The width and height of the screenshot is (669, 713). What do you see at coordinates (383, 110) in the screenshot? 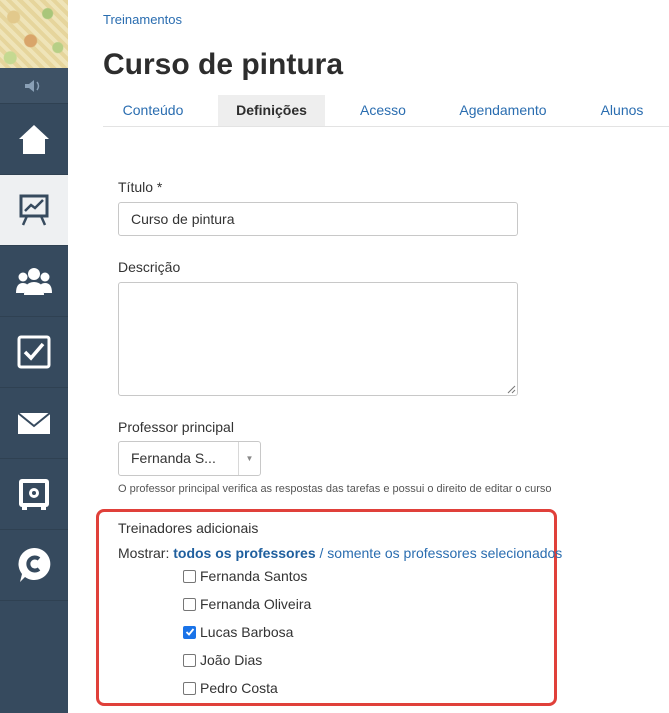
I see `tab-acesso: Acesso` at bounding box center [383, 110].